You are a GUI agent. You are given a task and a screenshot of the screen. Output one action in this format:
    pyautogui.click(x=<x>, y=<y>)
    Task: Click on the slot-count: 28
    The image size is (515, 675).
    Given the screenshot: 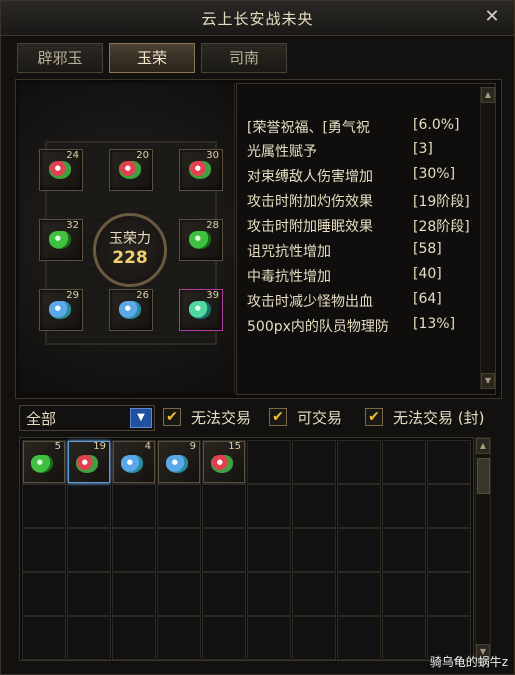 What is the action you would take?
    pyautogui.click(x=212, y=225)
    